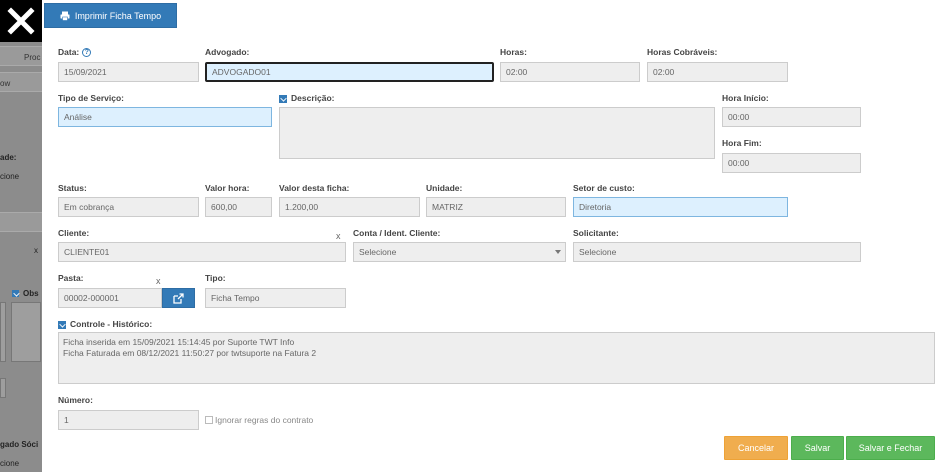  I want to click on numero-field: 1, so click(128, 420).